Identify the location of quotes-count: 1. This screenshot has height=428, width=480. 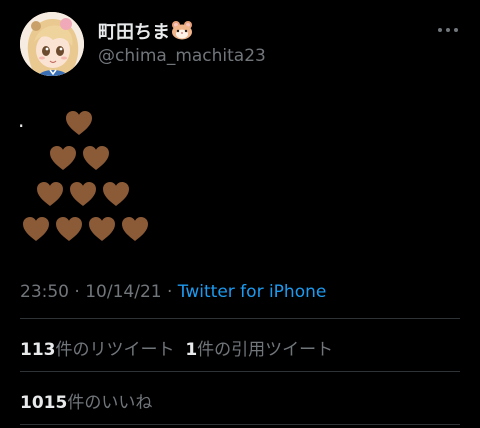
(191, 350).